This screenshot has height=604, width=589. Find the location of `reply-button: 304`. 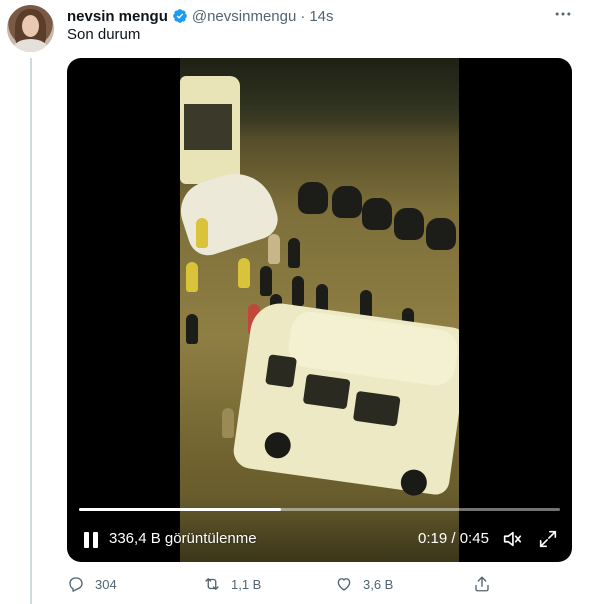

reply-button: 304 is located at coordinates (92, 584).